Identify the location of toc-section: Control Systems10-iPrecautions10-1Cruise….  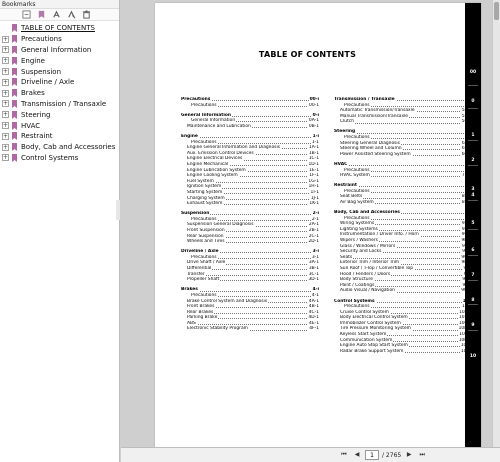
(403, 326).